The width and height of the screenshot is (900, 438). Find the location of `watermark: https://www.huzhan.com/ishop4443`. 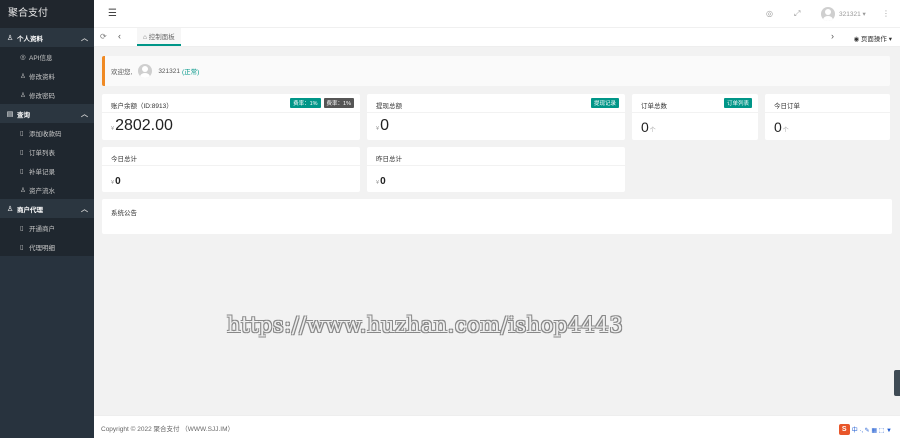

watermark: https://www.huzhan.com/ishop4443 is located at coordinates (425, 325).